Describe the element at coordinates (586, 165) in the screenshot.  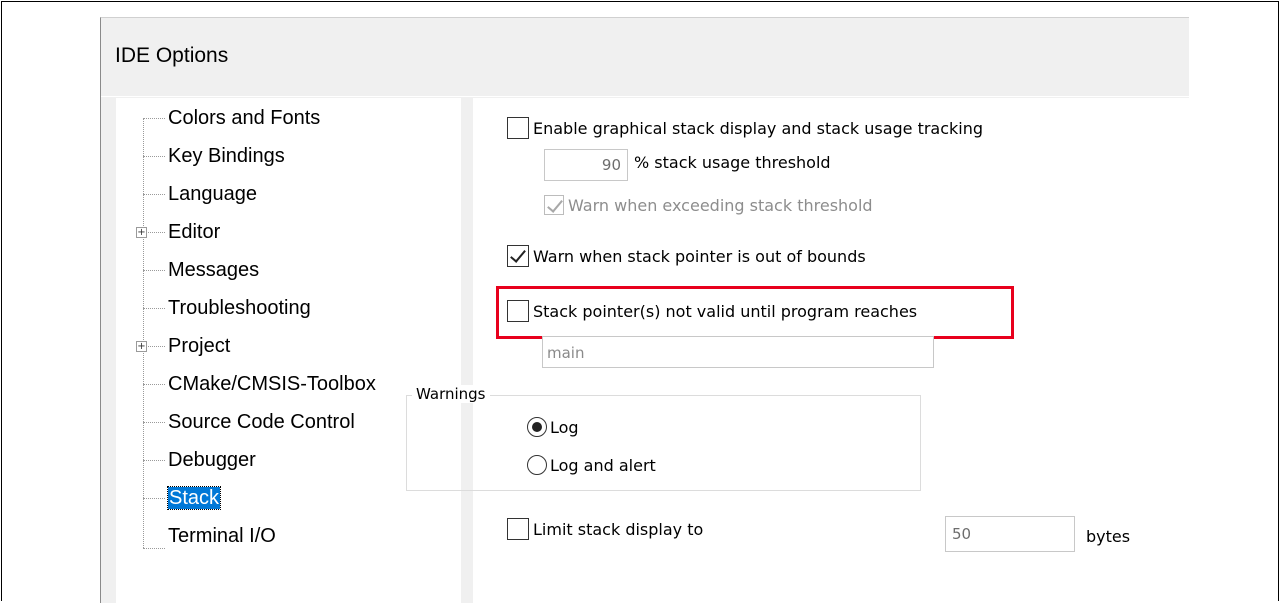
I see `stack-threshold-input: 90` at that location.